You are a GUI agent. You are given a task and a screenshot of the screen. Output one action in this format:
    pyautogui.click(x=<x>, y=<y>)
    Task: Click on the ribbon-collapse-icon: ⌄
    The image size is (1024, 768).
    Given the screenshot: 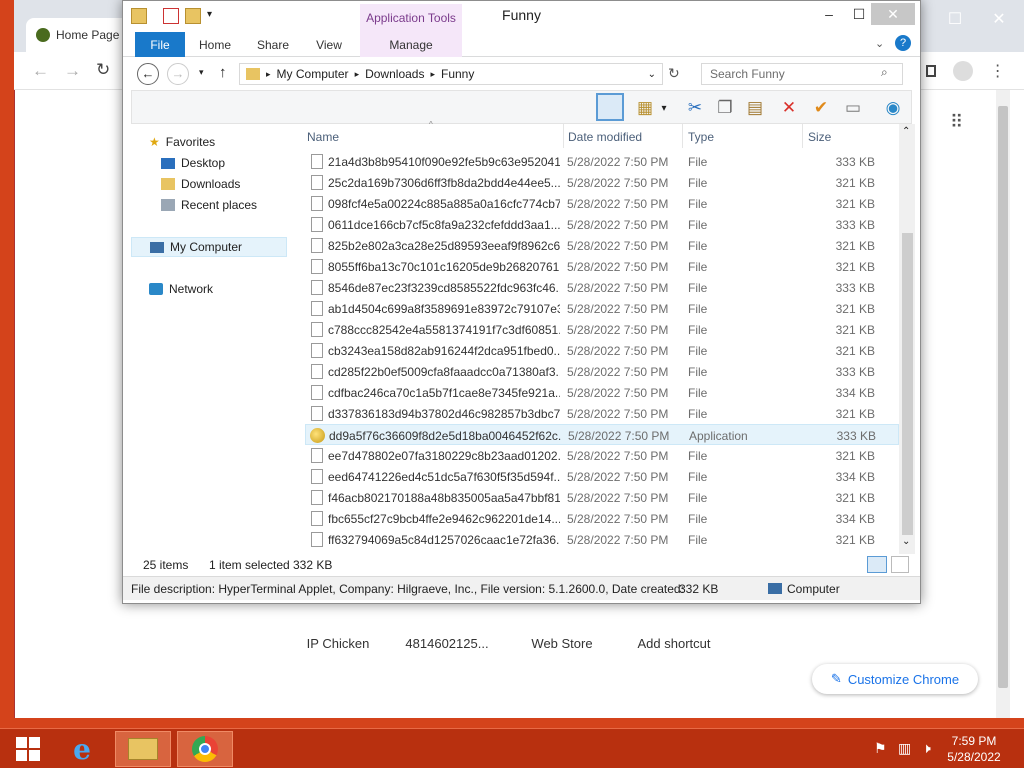 What is the action you would take?
    pyautogui.click(x=879, y=43)
    